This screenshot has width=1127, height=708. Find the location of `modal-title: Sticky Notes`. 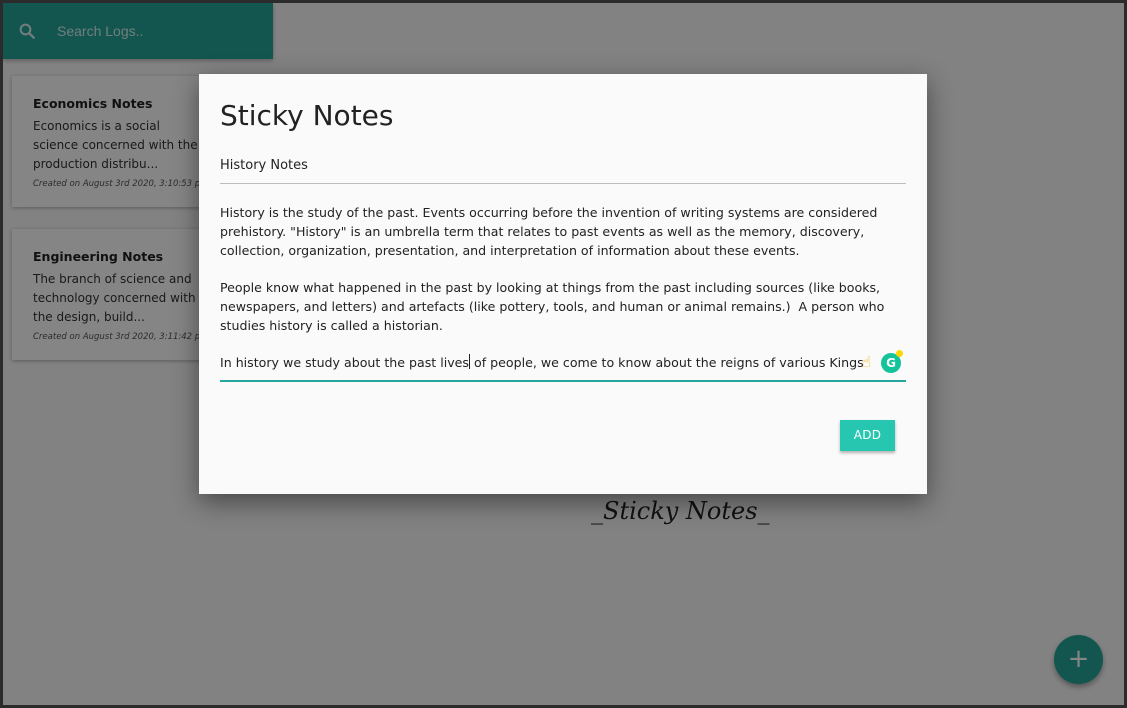

modal-title: Sticky Notes is located at coordinates (307, 115).